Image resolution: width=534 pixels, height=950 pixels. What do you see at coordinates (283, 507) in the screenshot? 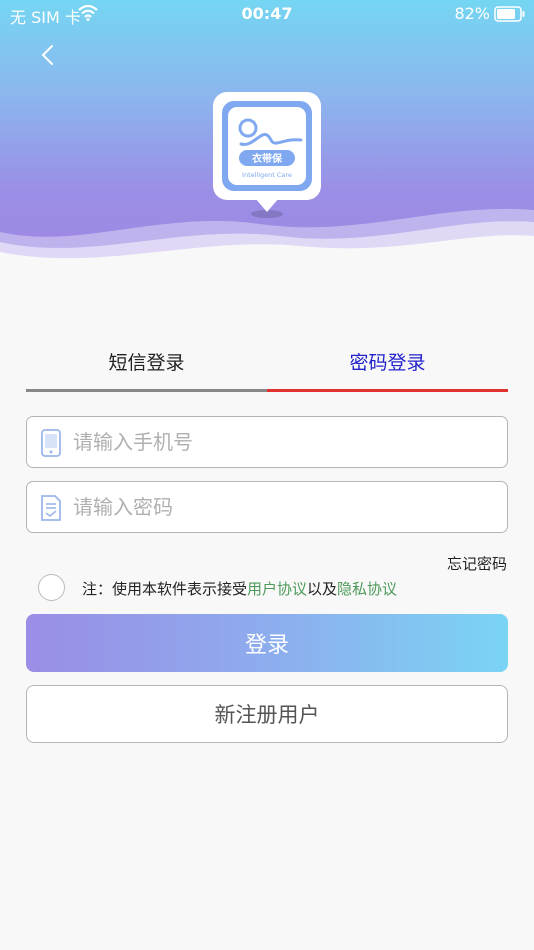
I see `password-input` at bounding box center [283, 507].